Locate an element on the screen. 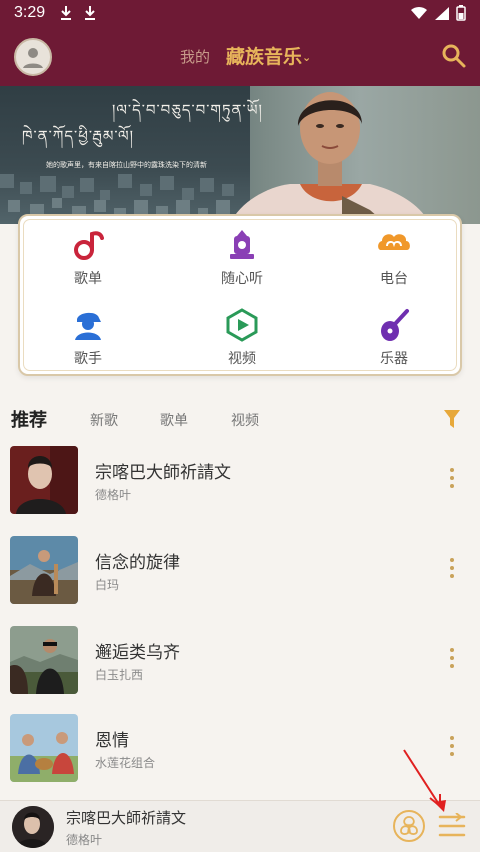  tab-playlists: 歌单 is located at coordinates (174, 420).